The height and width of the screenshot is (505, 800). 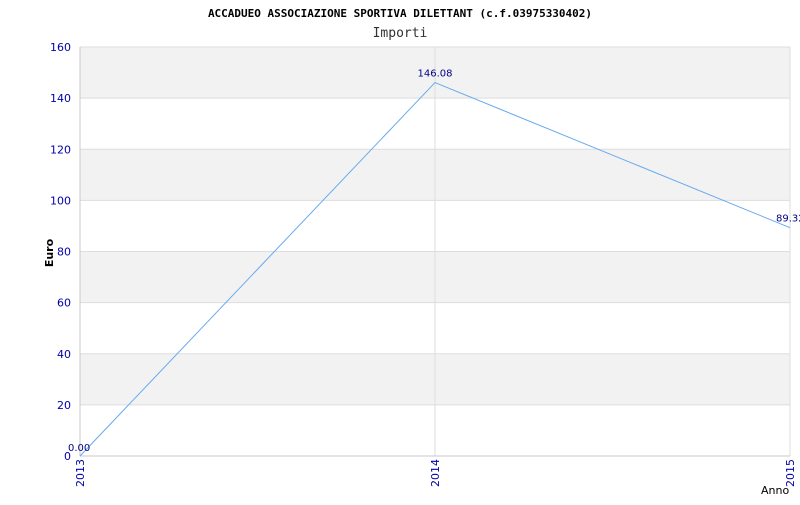 What do you see at coordinates (435, 74) in the screenshot?
I see `data-label: 146.08` at bounding box center [435, 74].